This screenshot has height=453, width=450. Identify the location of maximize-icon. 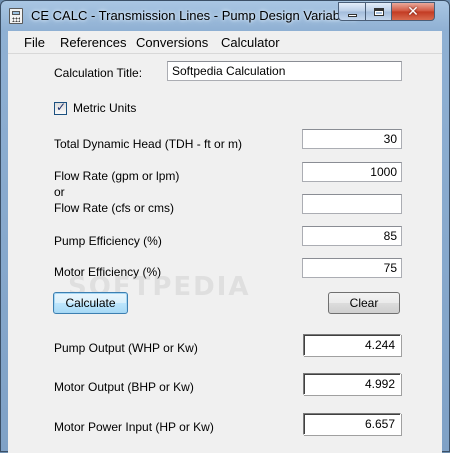
(378, 11).